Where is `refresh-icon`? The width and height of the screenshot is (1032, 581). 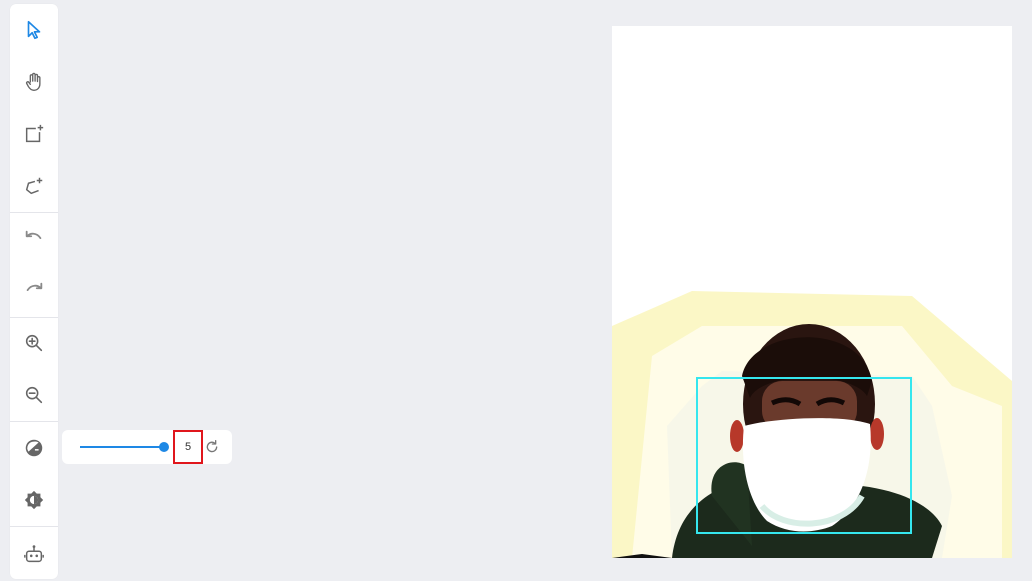
refresh-icon is located at coordinates (212, 447).